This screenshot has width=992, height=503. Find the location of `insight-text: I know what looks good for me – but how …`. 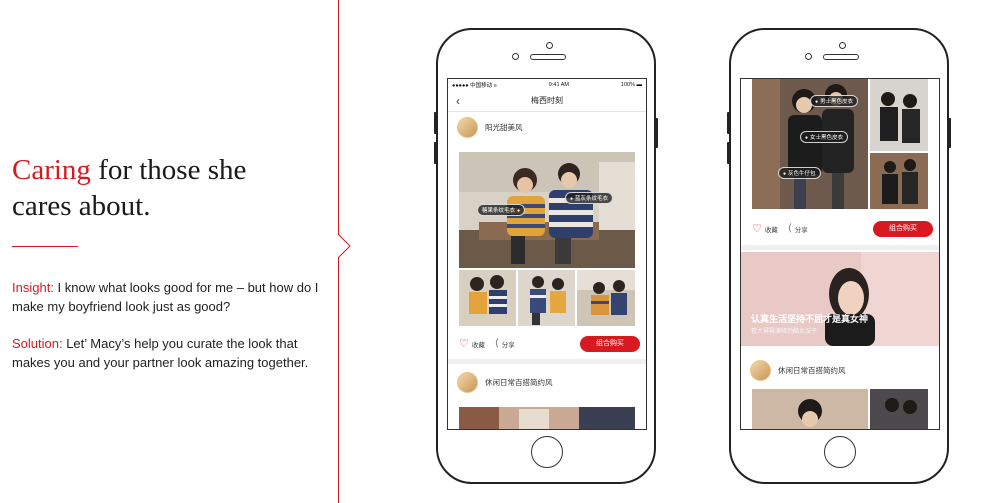

insight-text: I know what looks good for me – but how … is located at coordinates (165, 297).